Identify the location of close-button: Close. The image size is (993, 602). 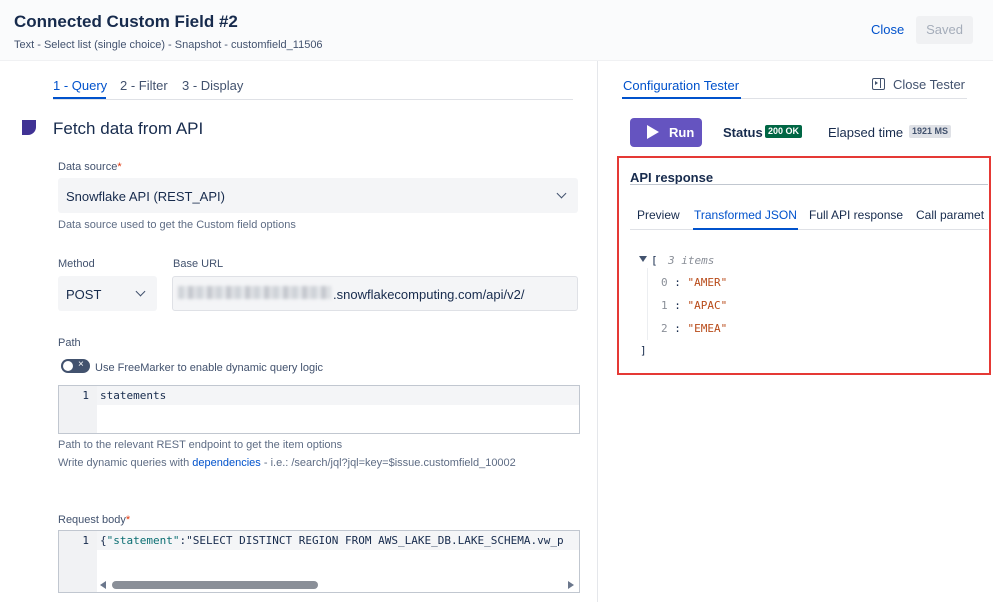
(887, 29).